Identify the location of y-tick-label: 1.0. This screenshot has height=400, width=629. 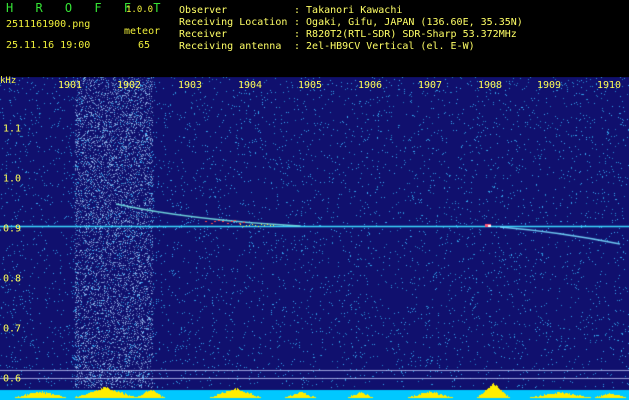
(12, 179).